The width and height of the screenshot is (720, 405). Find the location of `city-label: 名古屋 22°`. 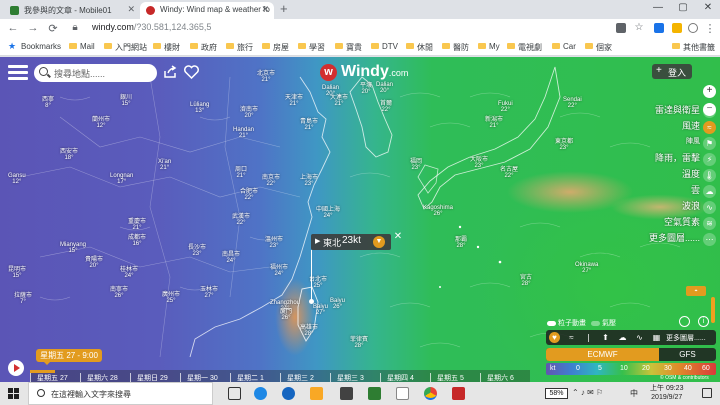

city-label: 名古屋 22° is located at coordinates (509, 173).